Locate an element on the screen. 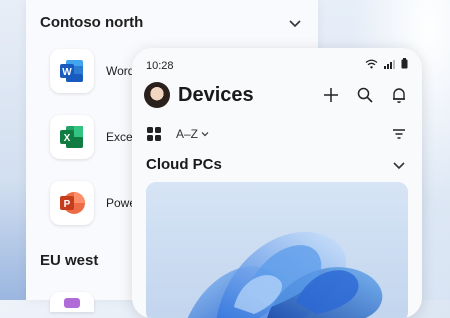 Image resolution: width=450 pixels, height=318 pixels. word-tile: W is located at coordinates (72, 71).